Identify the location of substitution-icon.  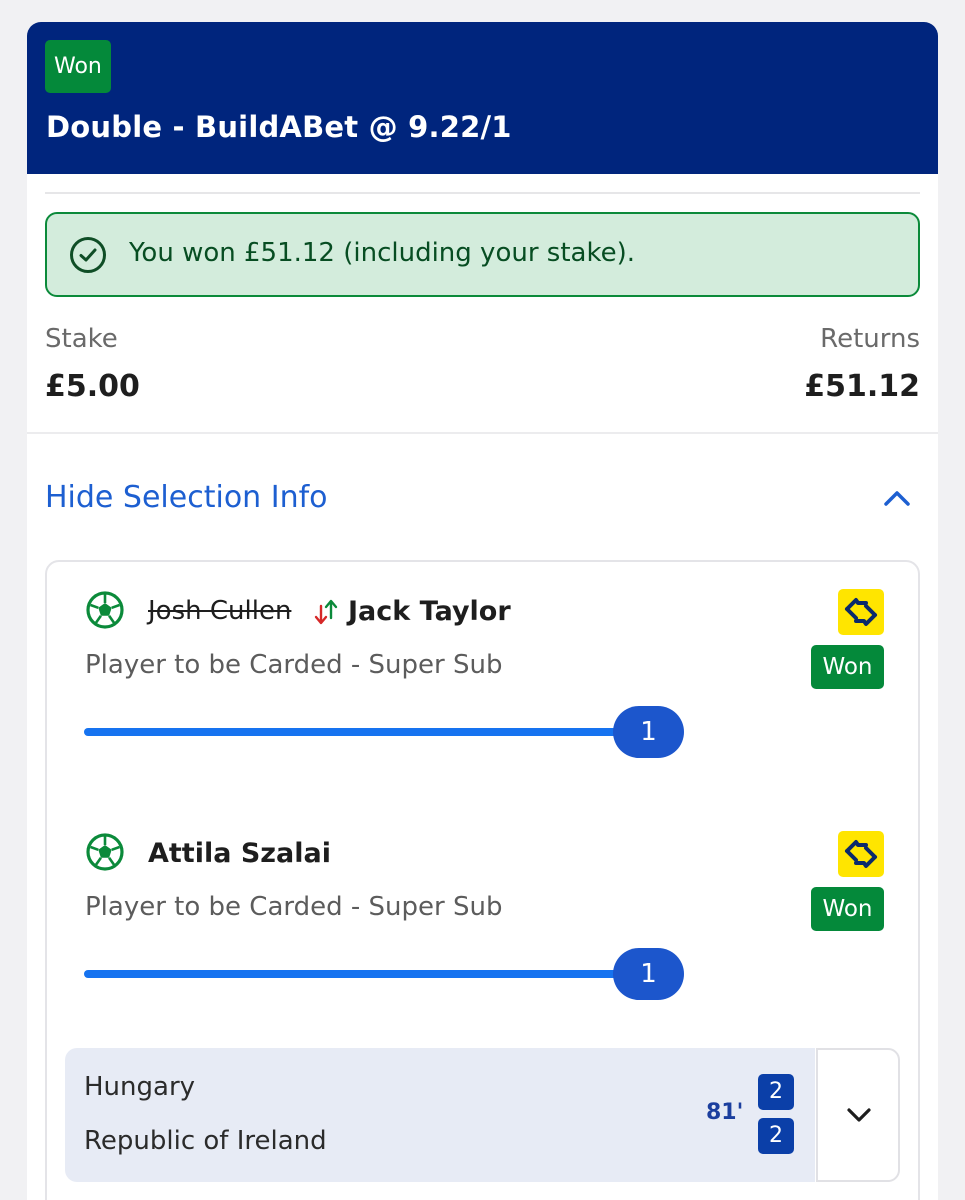
(326, 612).